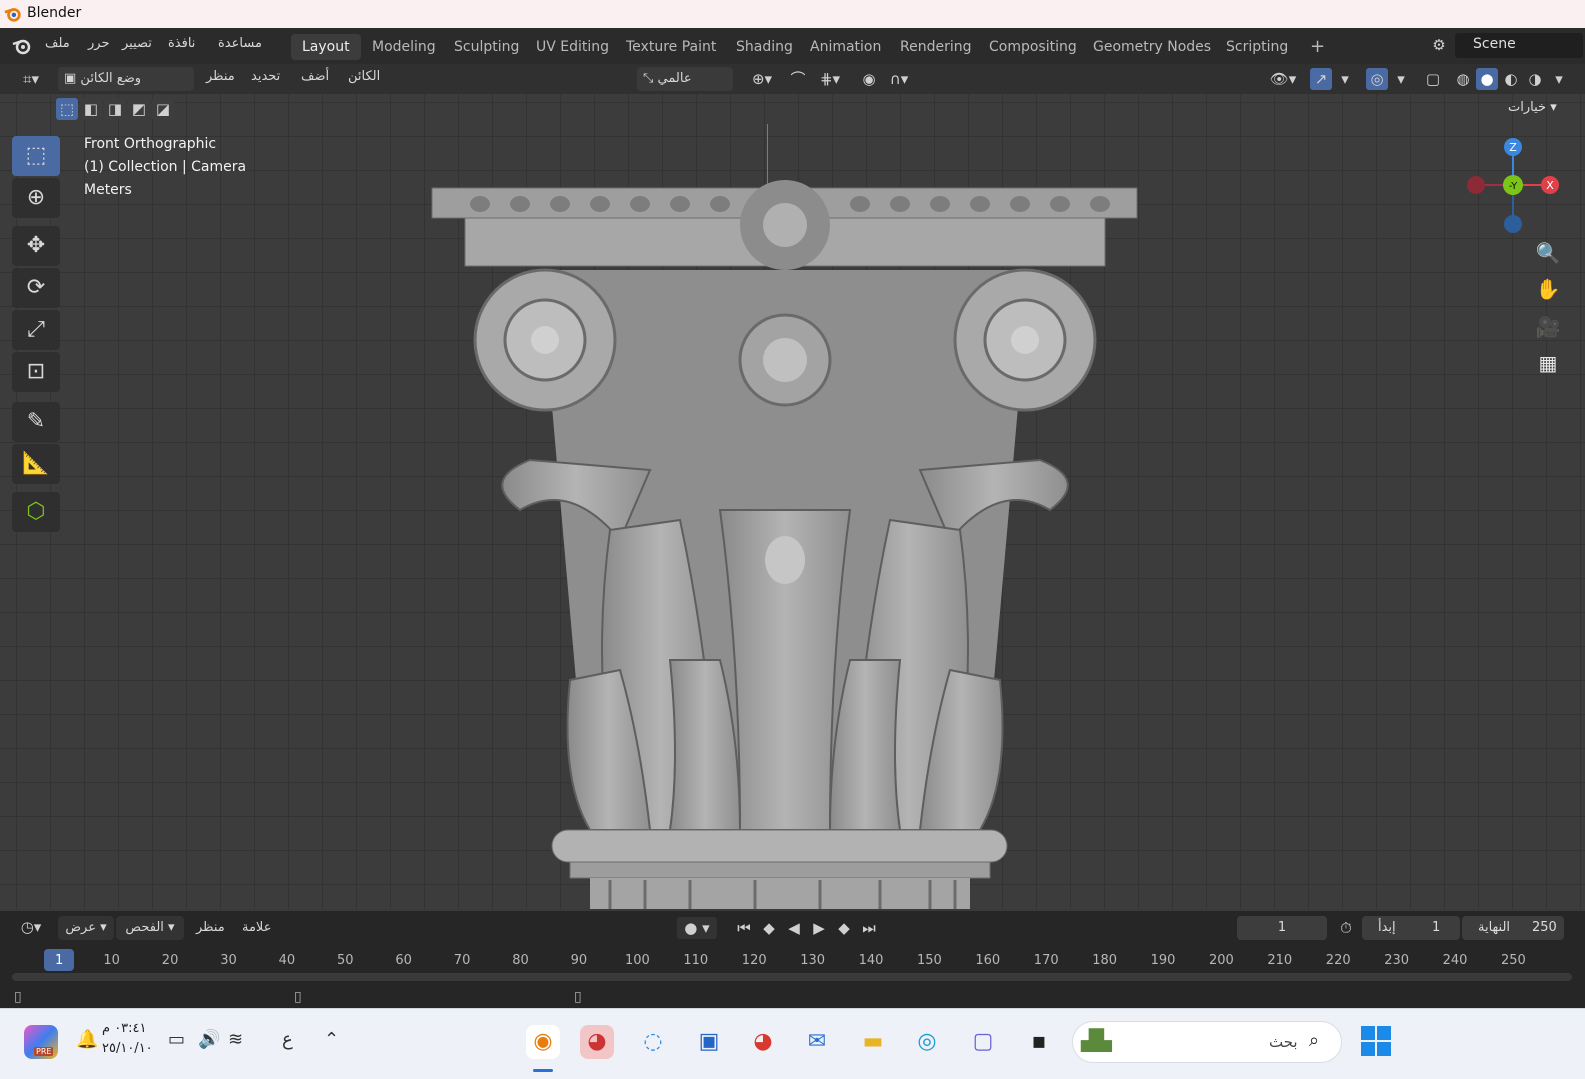  I want to click on gizmo-dropdown-icon: ▾, so click(1345, 79).